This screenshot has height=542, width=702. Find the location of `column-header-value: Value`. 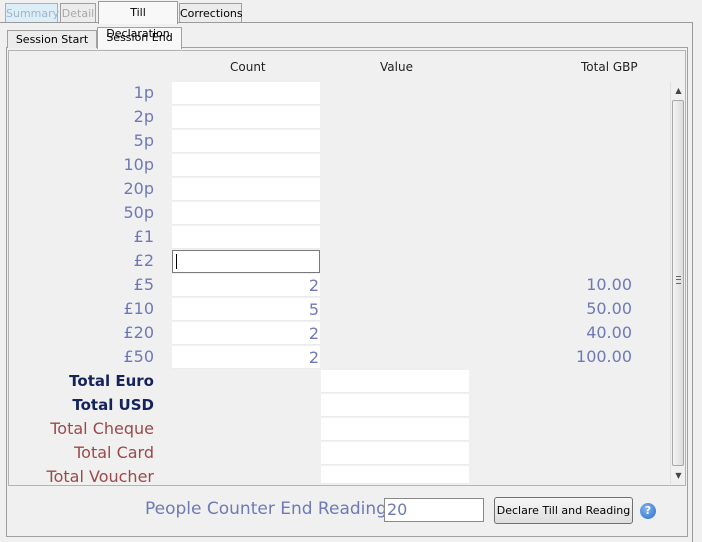

column-header-value: Value is located at coordinates (396, 67).